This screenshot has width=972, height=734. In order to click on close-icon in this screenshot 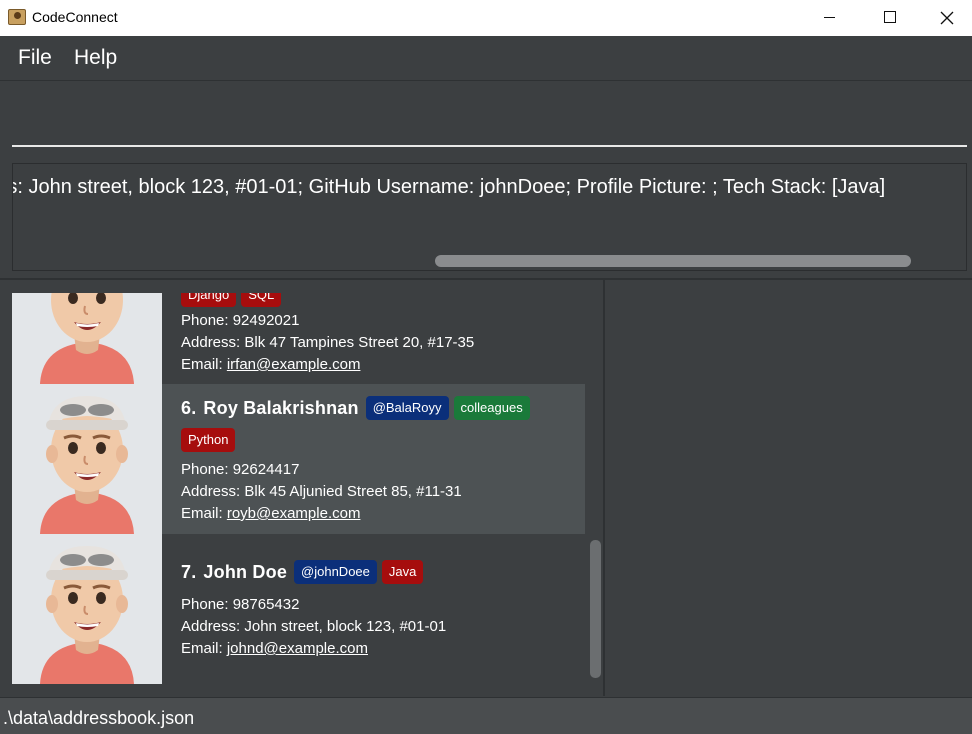, I will do `click(947, 18)`.